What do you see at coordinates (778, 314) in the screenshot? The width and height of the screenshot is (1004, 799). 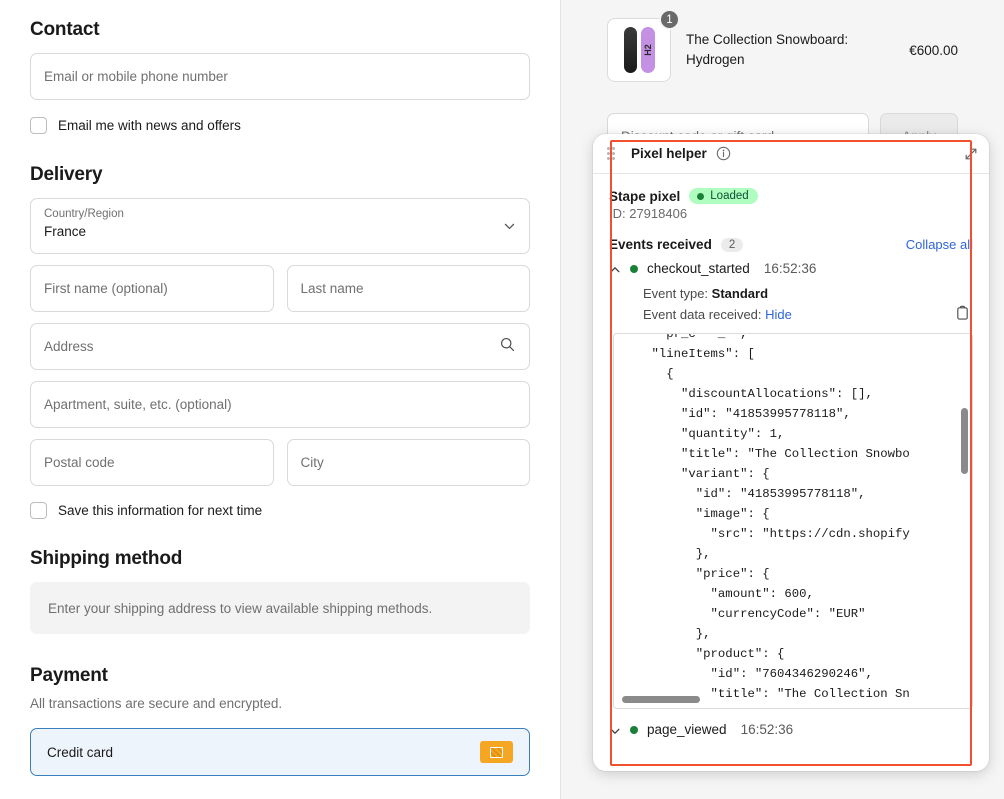 I see `event-data-toggle-link: Hide` at bounding box center [778, 314].